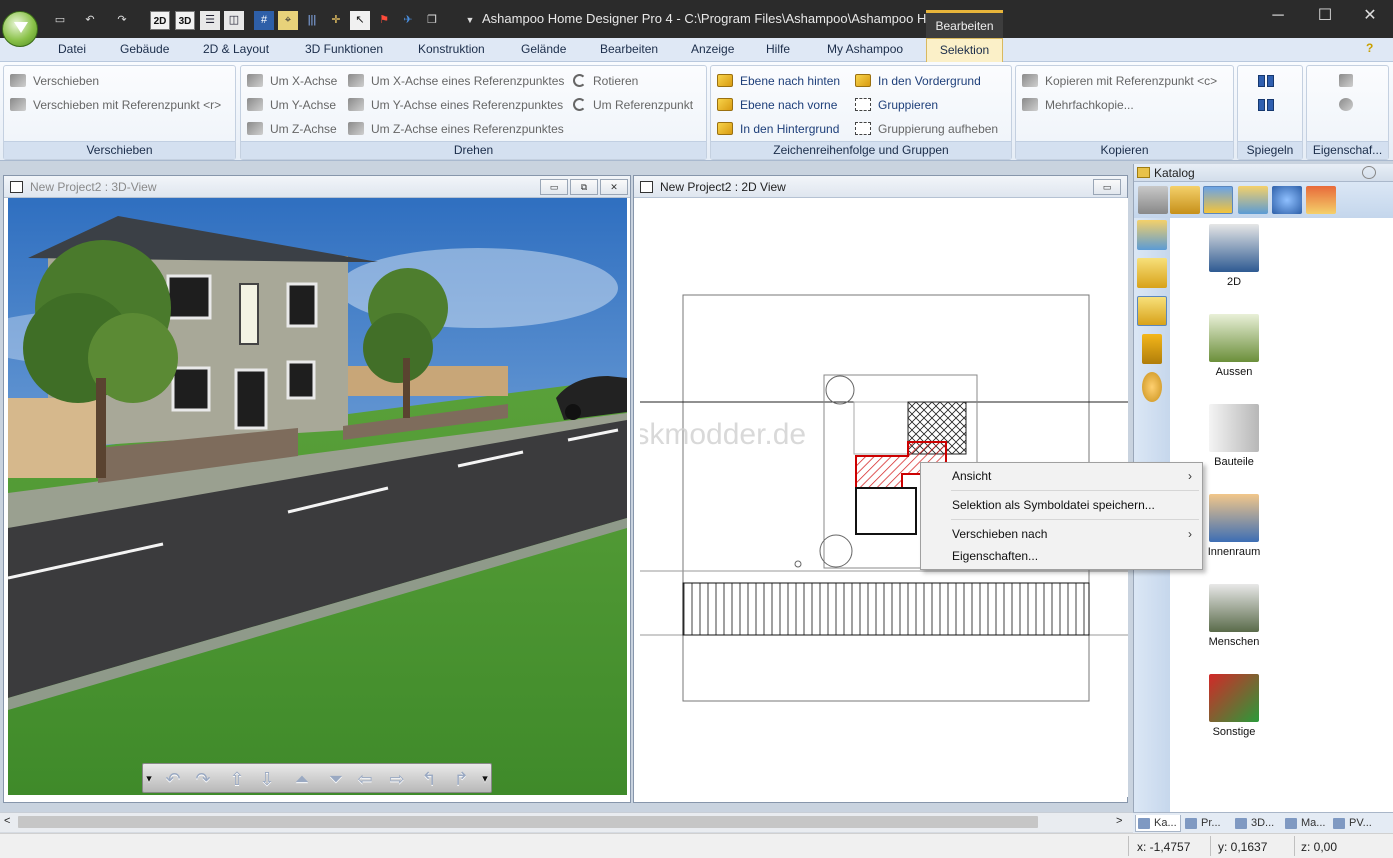 The width and height of the screenshot is (1393, 858). I want to click on 3d-close-button: ✕, so click(614, 187).